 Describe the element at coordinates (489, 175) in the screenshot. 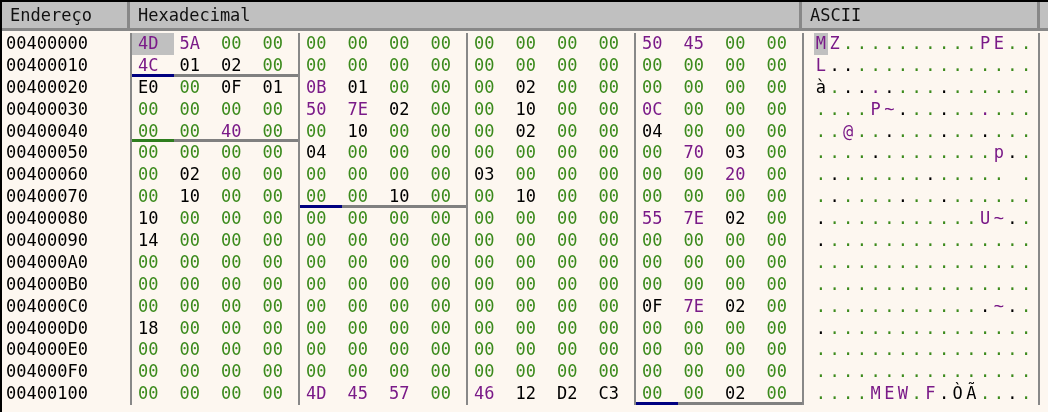

I see `hex-byte: 03` at that location.